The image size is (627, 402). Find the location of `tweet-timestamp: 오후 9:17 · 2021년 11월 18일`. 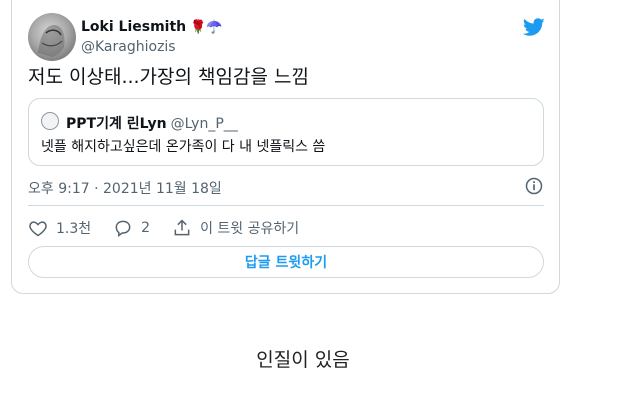

tweet-timestamp: 오후 9:17 · 2021년 11월 18일 is located at coordinates (125, 188).